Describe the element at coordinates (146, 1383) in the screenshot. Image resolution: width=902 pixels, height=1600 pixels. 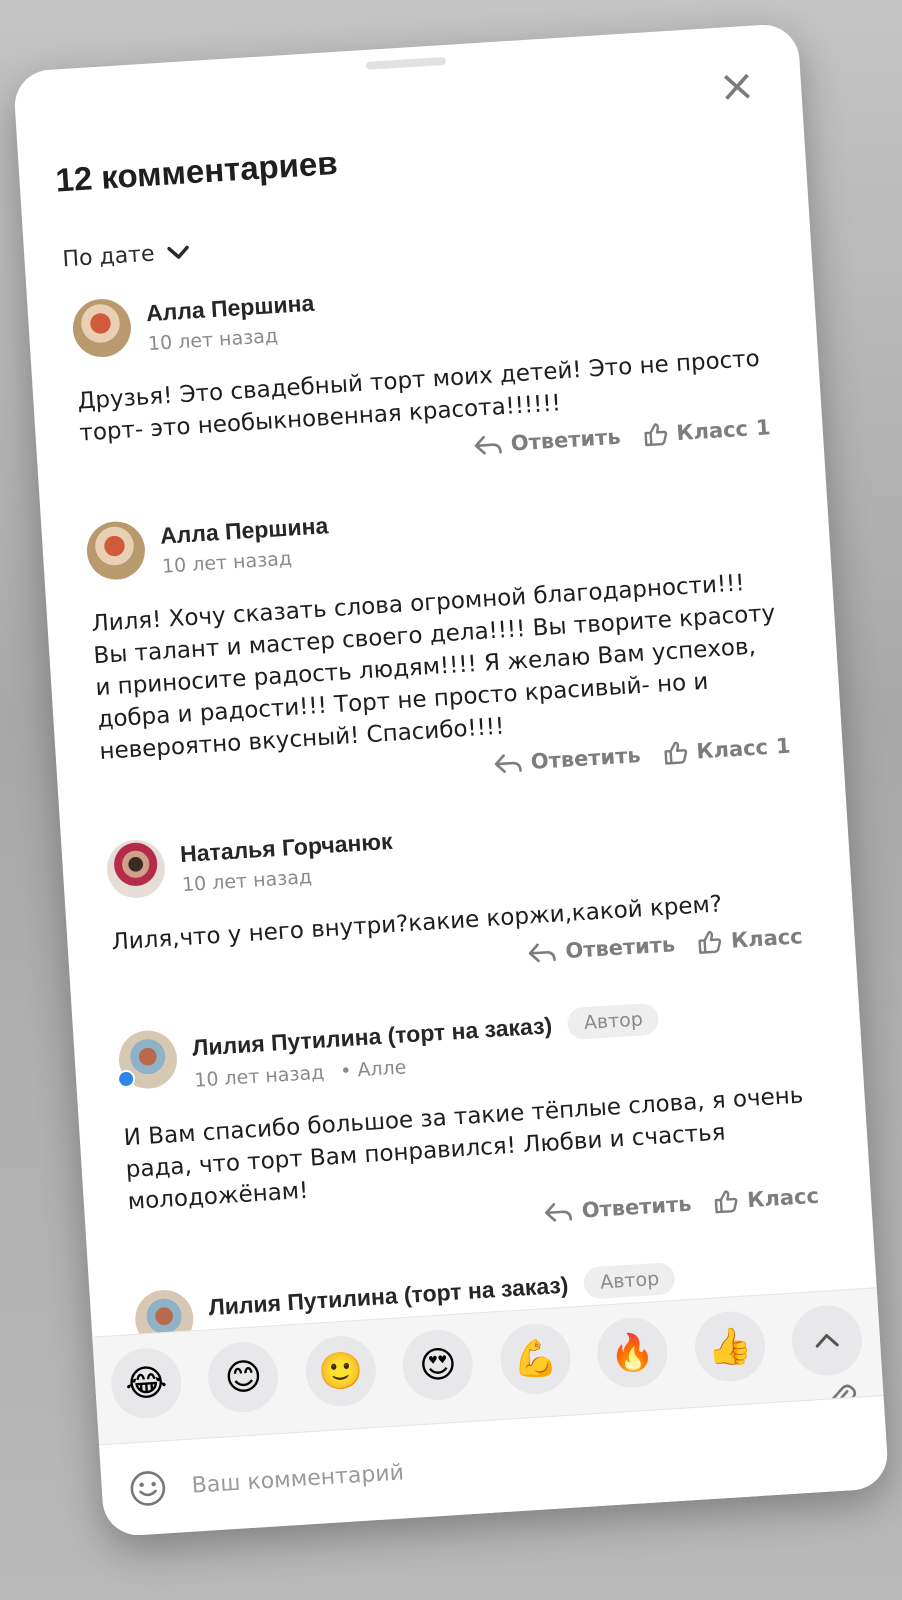
I see `emoji-button: 😂` at that location.